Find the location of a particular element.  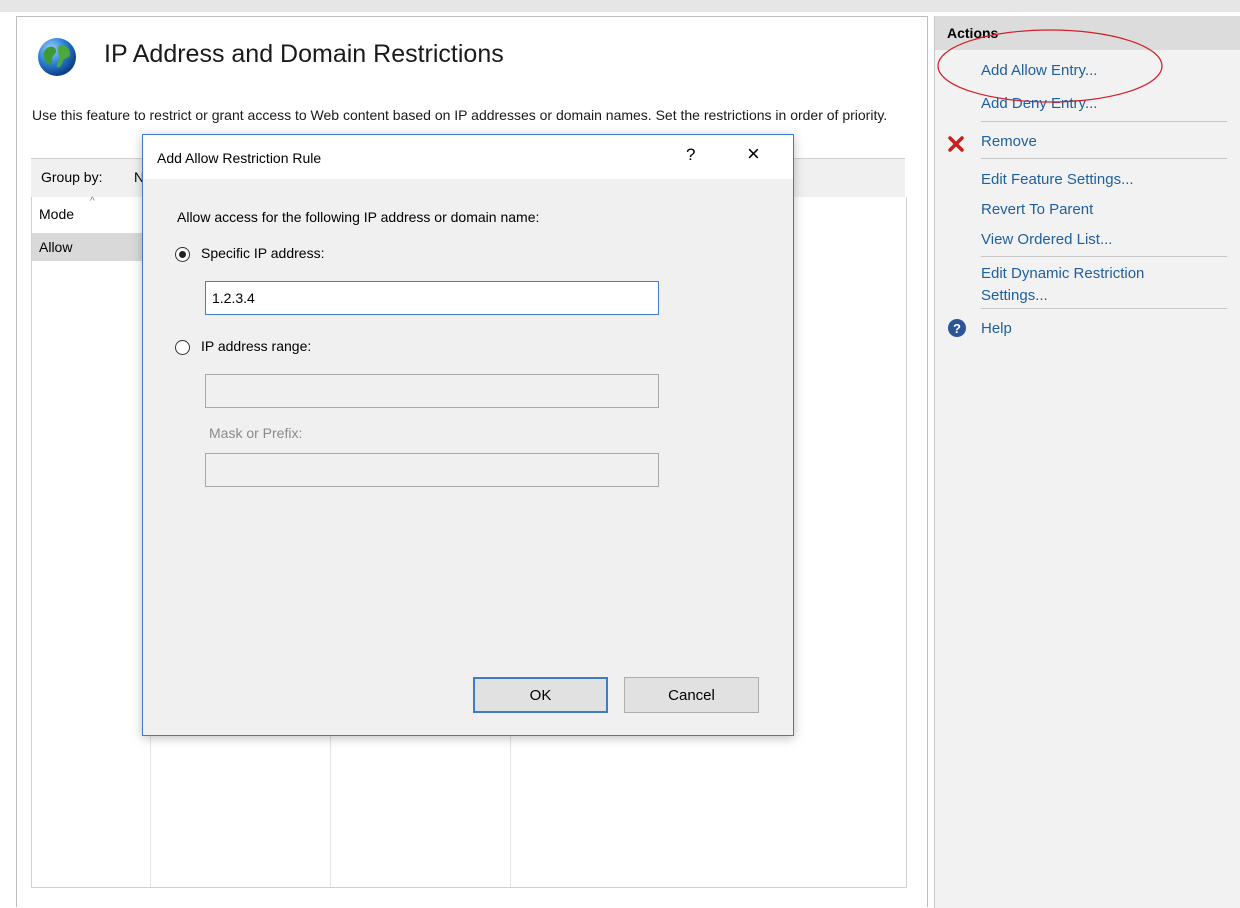

specific-ip-input is located at coordinates (432, 298).